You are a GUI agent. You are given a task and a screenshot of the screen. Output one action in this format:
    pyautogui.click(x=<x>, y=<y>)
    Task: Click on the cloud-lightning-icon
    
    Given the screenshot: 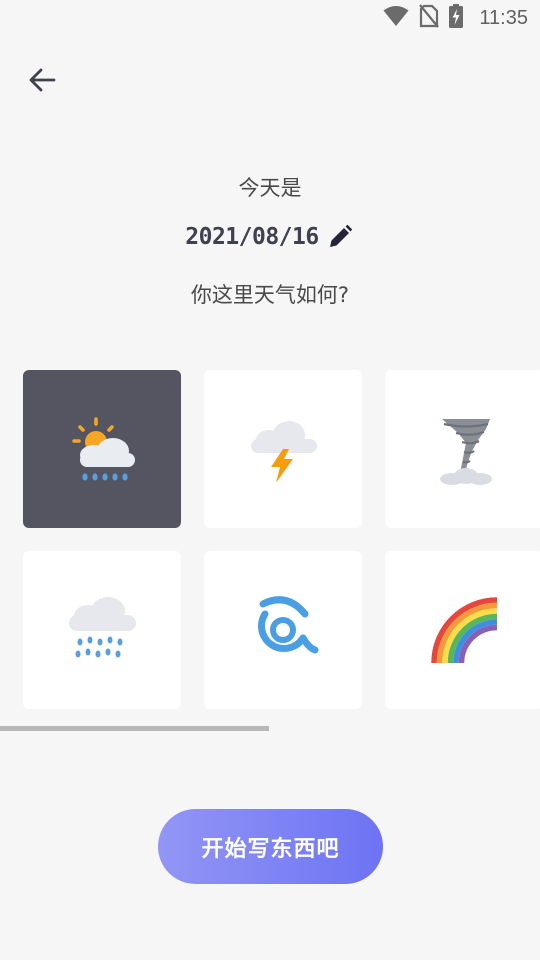 What is the action you would take?
    pyautogui.click(x=284, y=452)
    